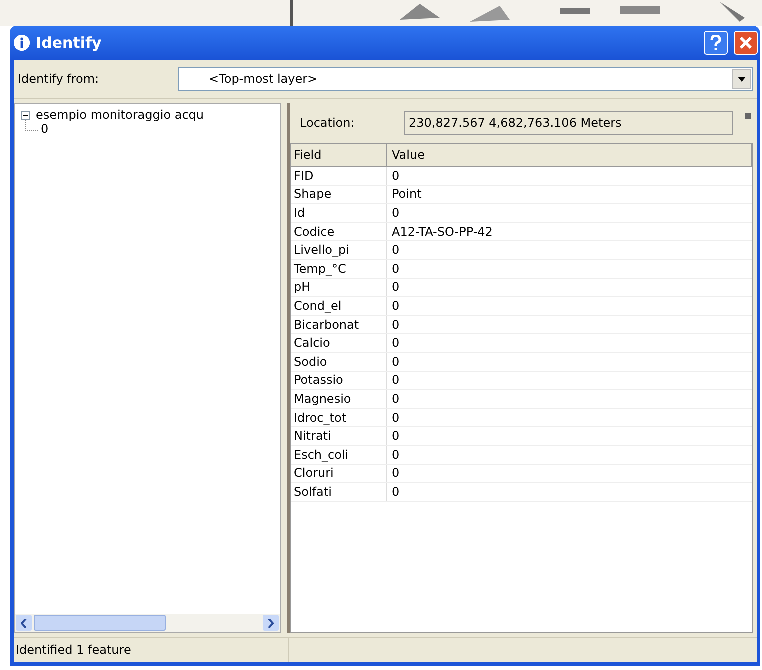 This screenshot has width=762, height=670. Describe the element at coordinates (569, 155) in the screenshot. I see `column-header: Value` at that location.